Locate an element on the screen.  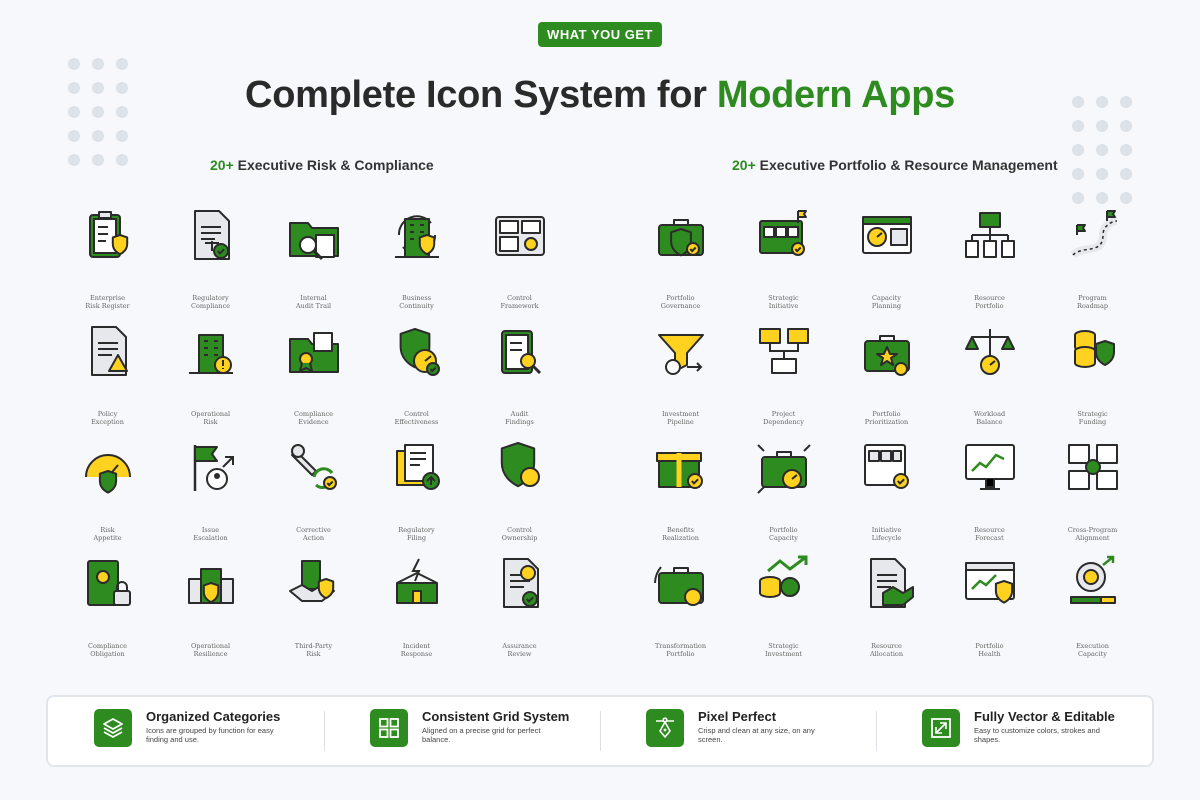
icon-label: Transformation Portfolio is located at coordinates (680, 650).